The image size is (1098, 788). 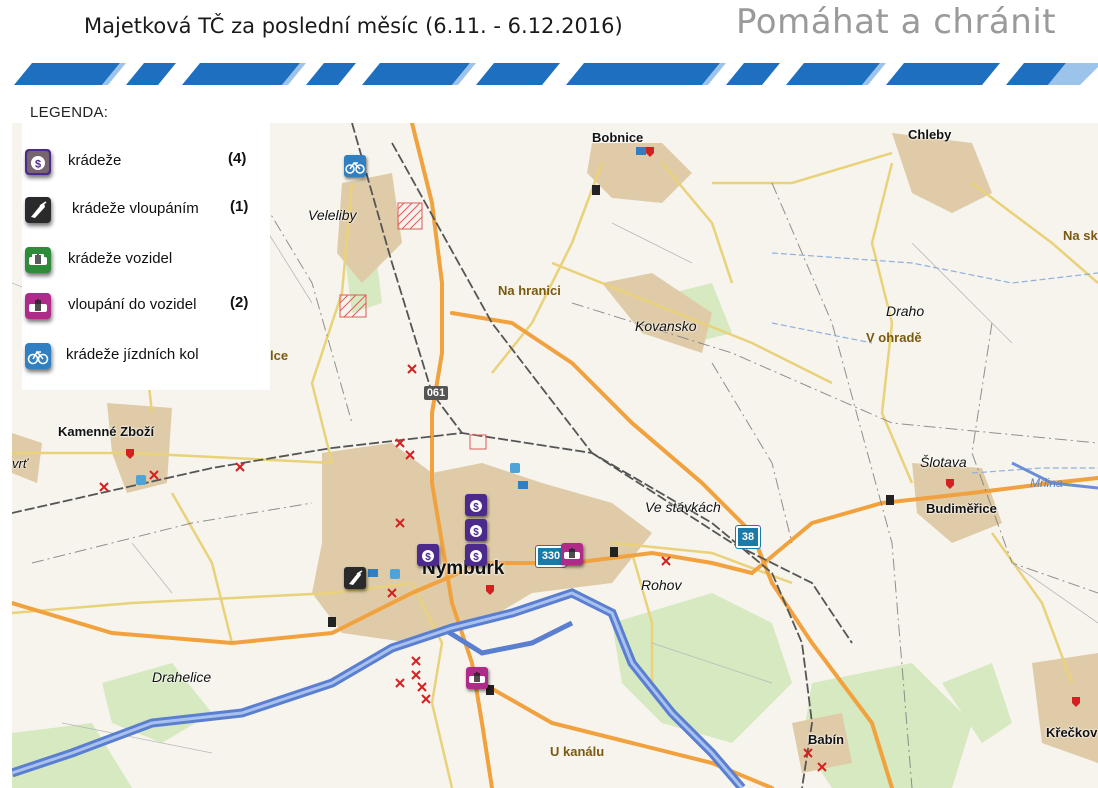 What do you see at coordinates (961, 508) in the screenshot?
I see `place-budimerice: Budiměřice` at bounding box center [961, 508].